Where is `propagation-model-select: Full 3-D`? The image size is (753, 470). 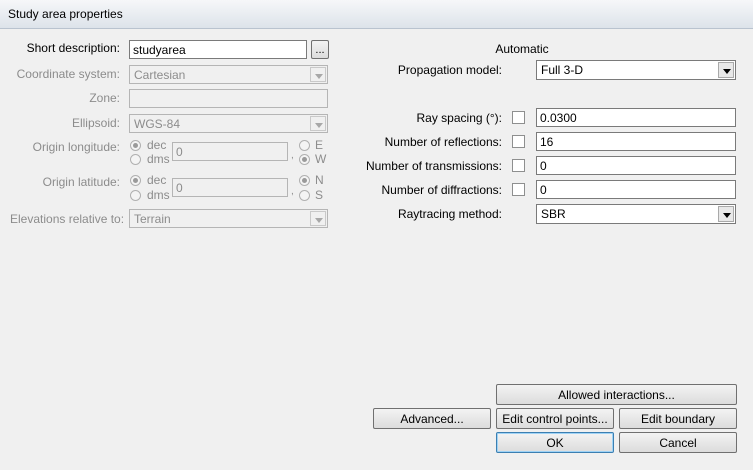 propagation-model-select: Full 3-D is located at coordinates (636, 70).